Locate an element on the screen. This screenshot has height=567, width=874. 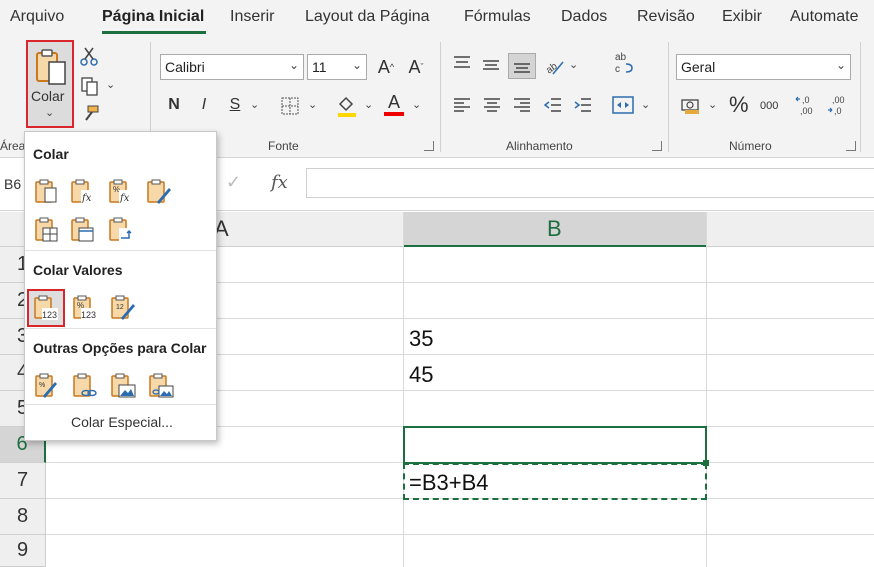
font-size-dropdown: 11 ⌄ is located at coordinates (337, 67).